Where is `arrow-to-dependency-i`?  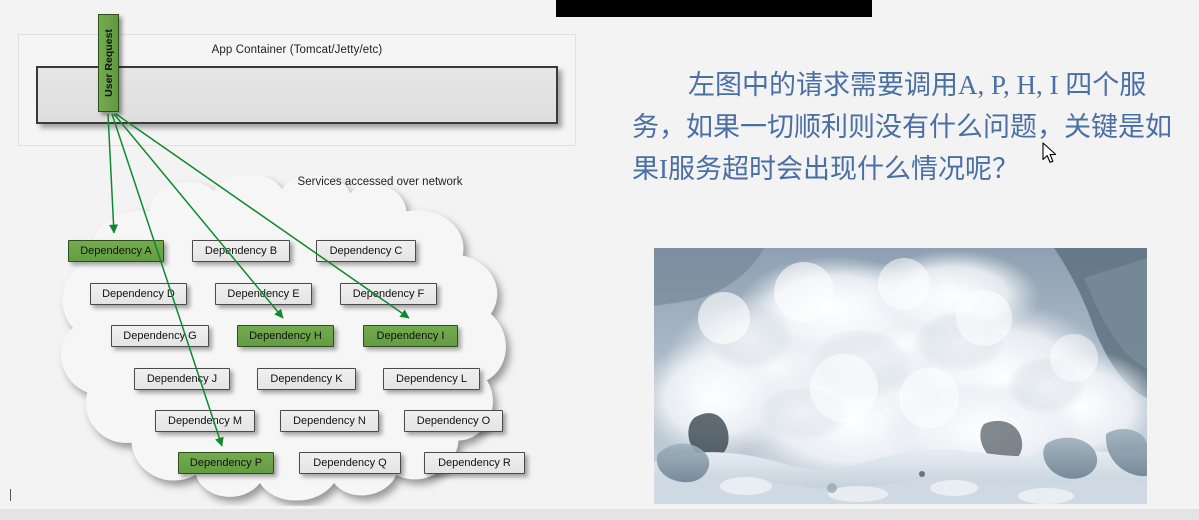
arrow-to-dependency-i is located at coordinates (262, 216).